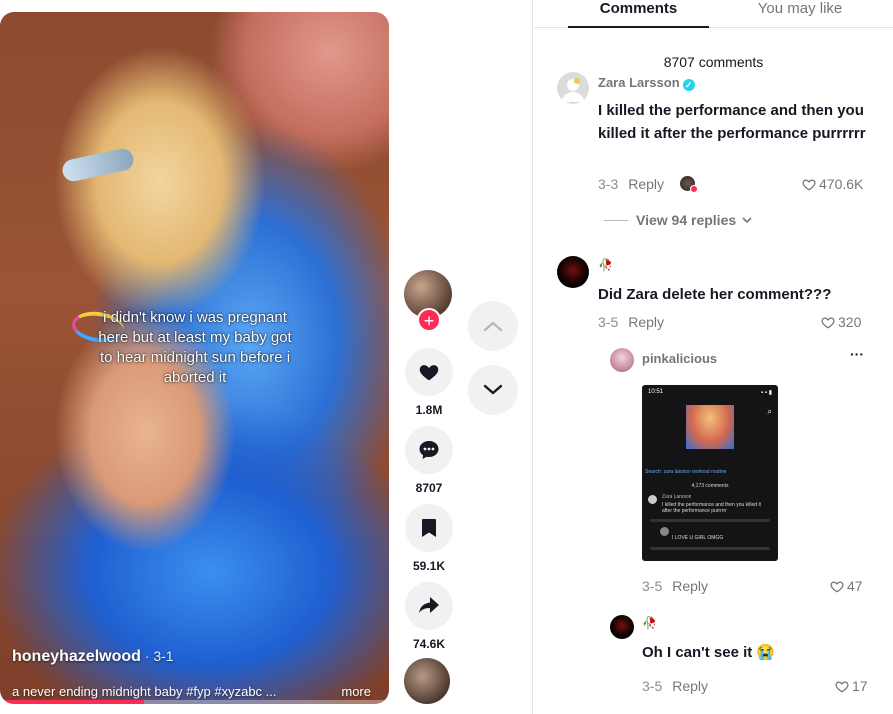 The image size is (893, 714). I want to click on next-video-button, so click(493, 390).